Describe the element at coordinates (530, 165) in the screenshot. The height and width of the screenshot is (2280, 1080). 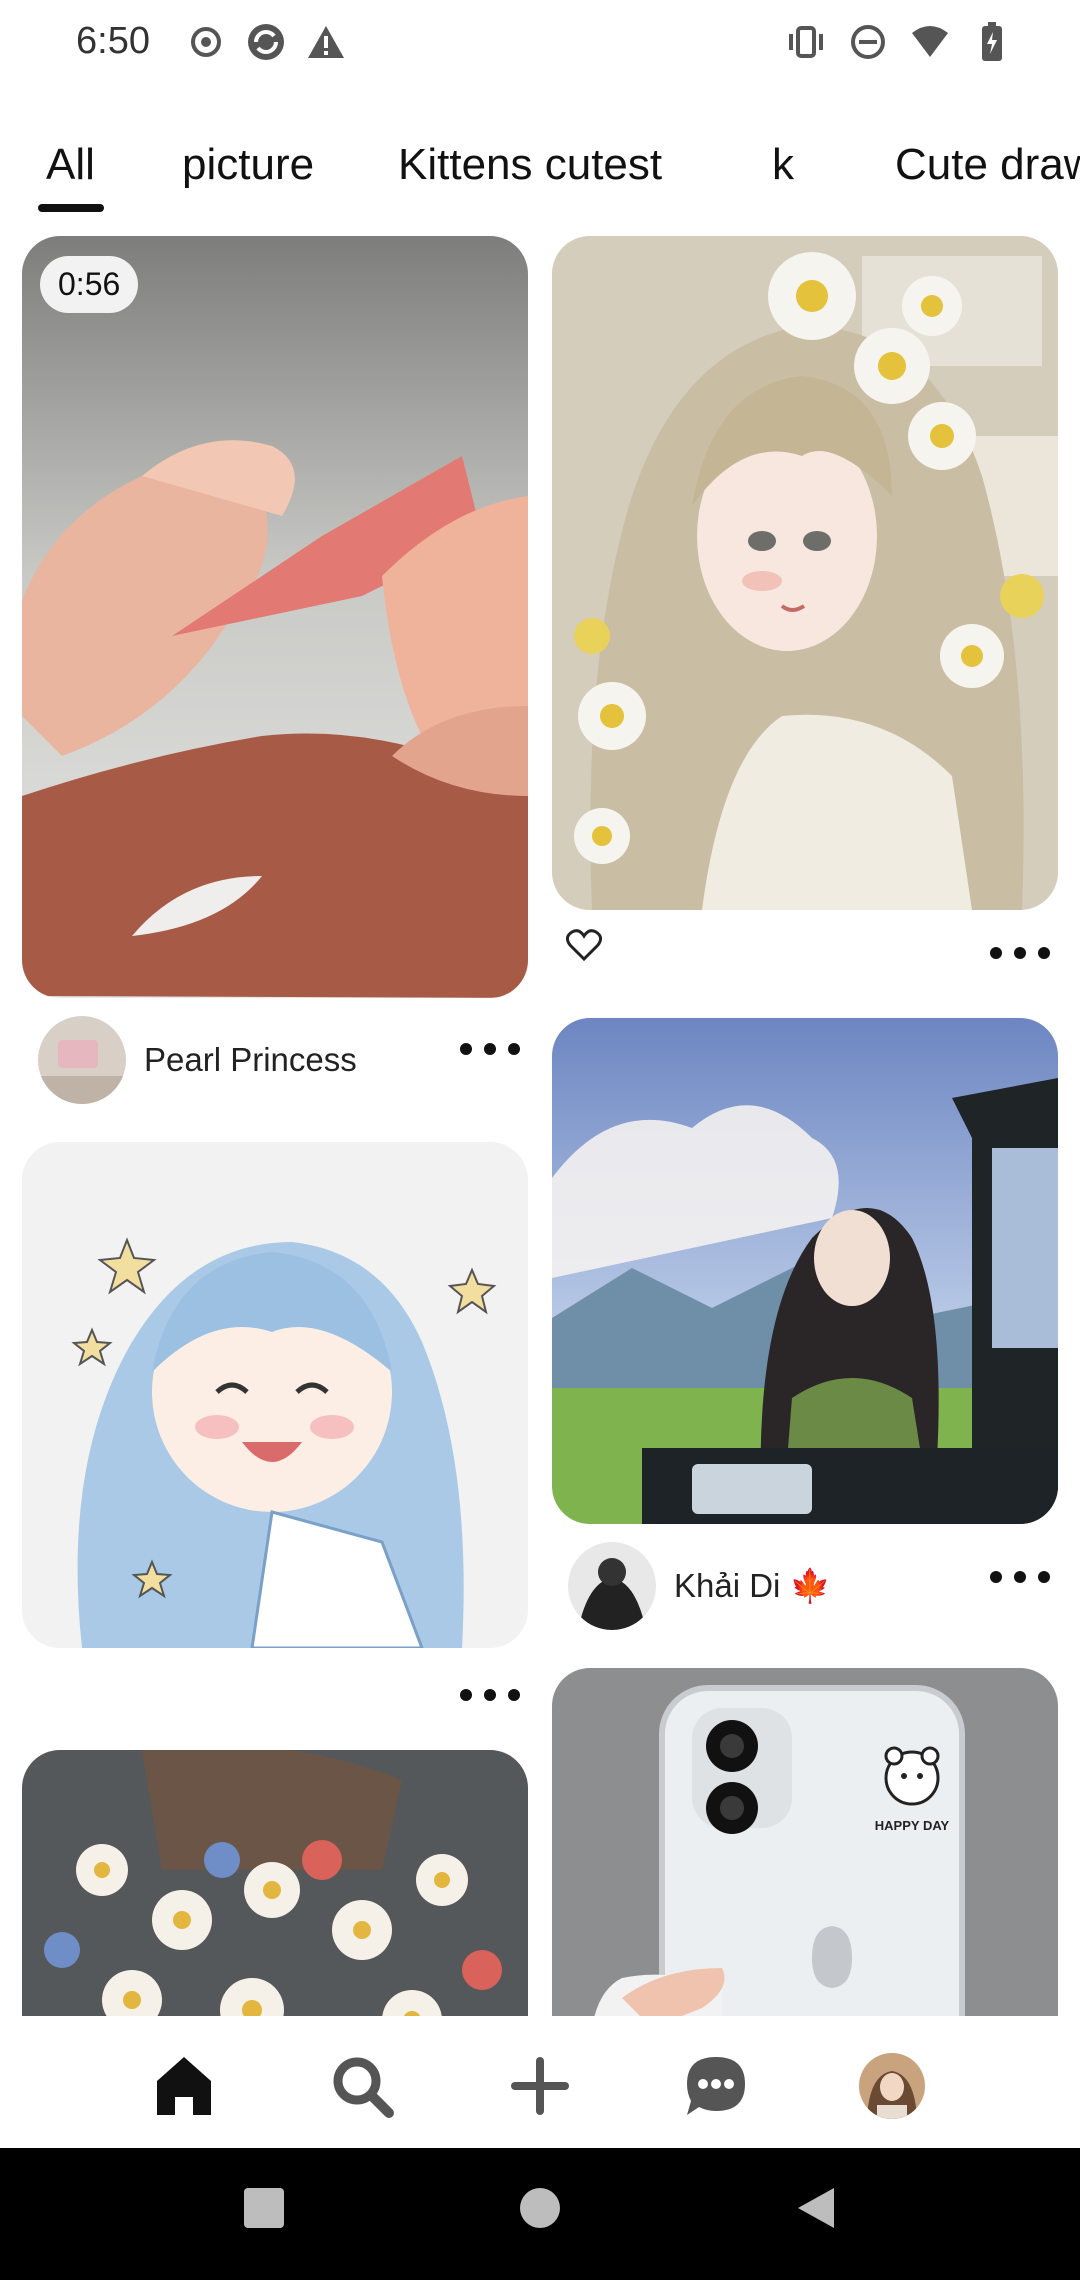
I see `tab-kittens-cutest: Kittens cutest` at that location.